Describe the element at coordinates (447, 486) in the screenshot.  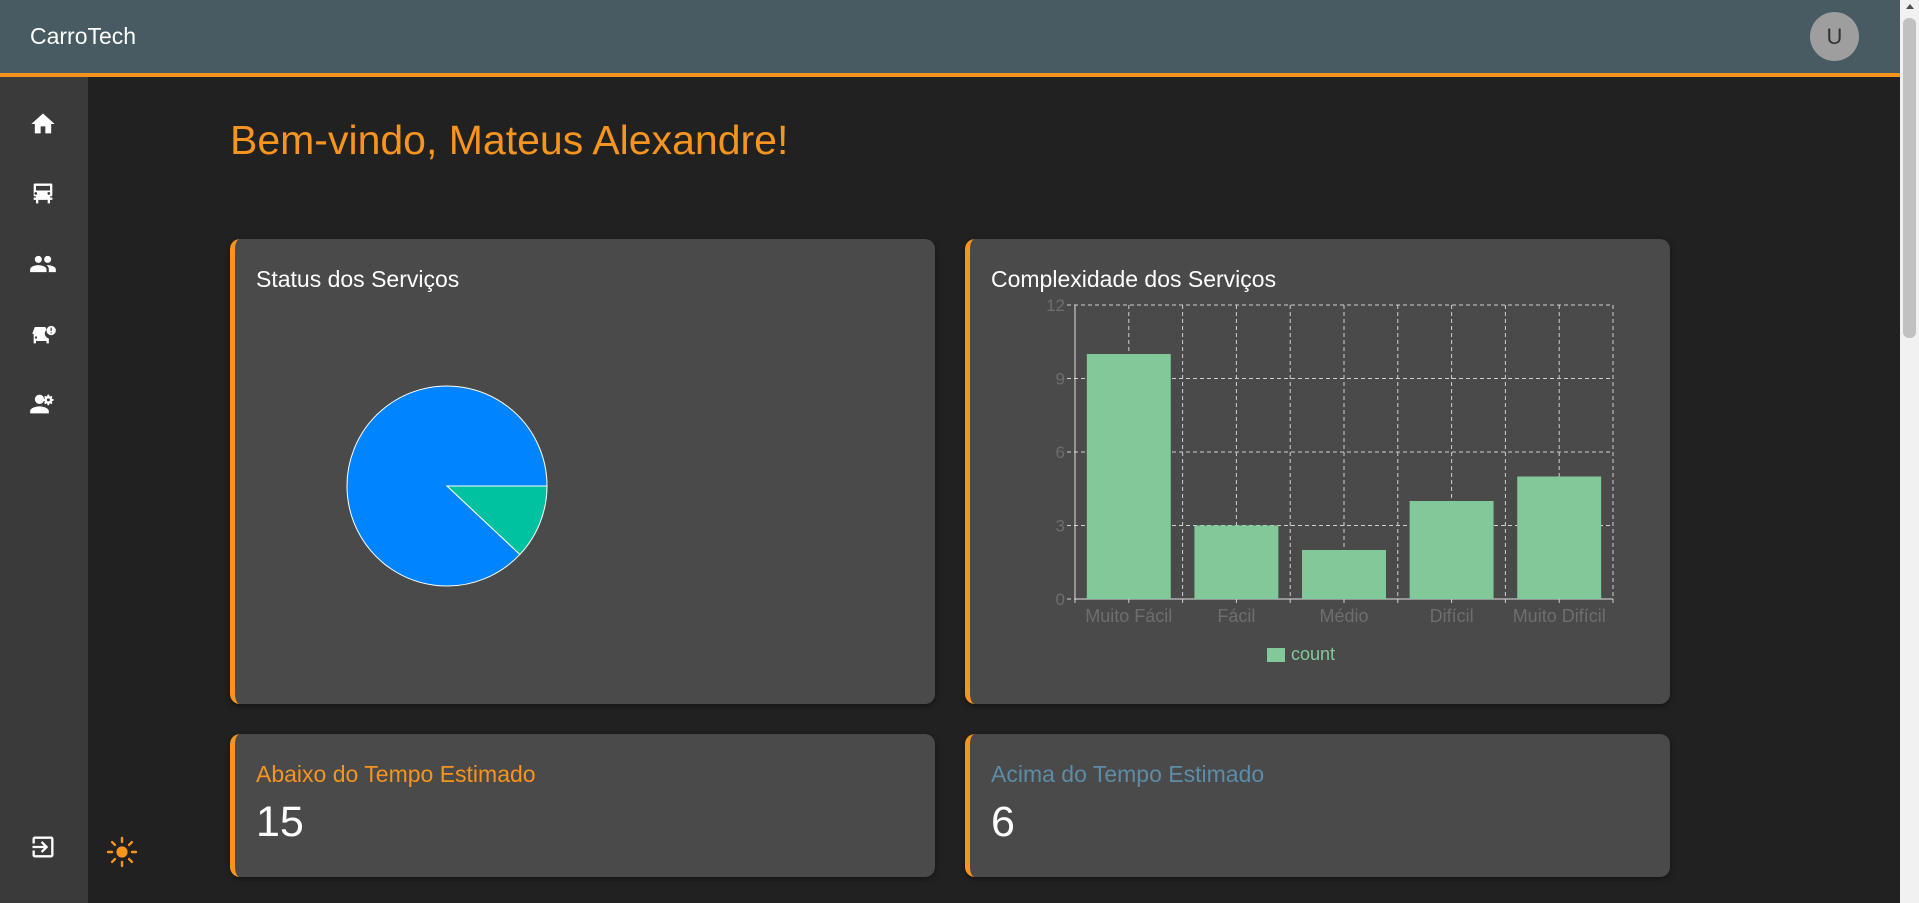
I see `status-pie-chart` at that location.